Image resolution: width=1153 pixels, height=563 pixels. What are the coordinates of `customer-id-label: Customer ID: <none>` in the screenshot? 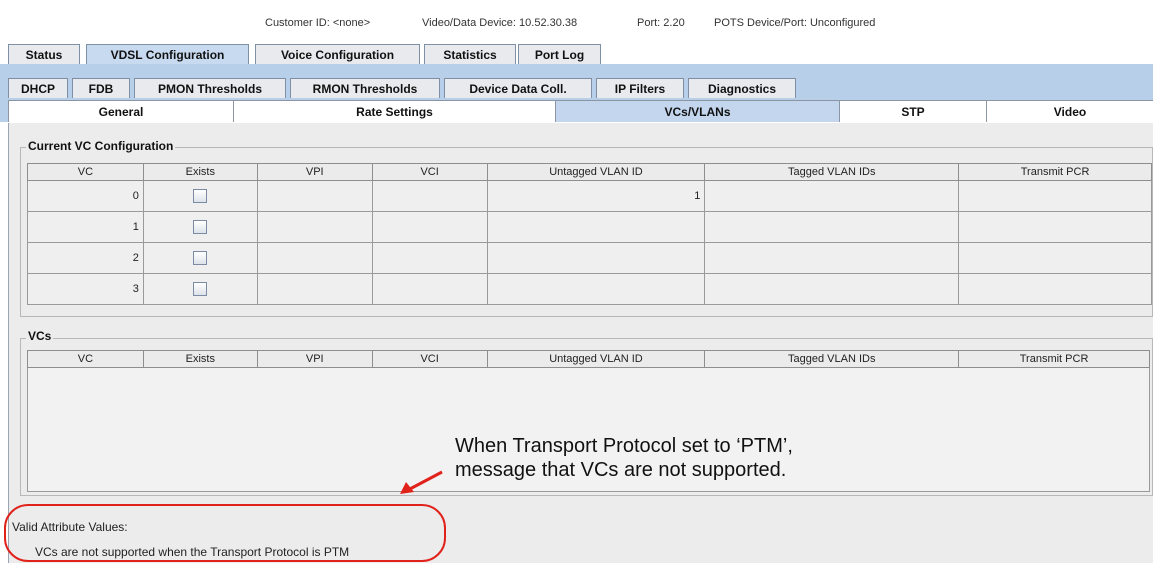 It's located at (318, 23).